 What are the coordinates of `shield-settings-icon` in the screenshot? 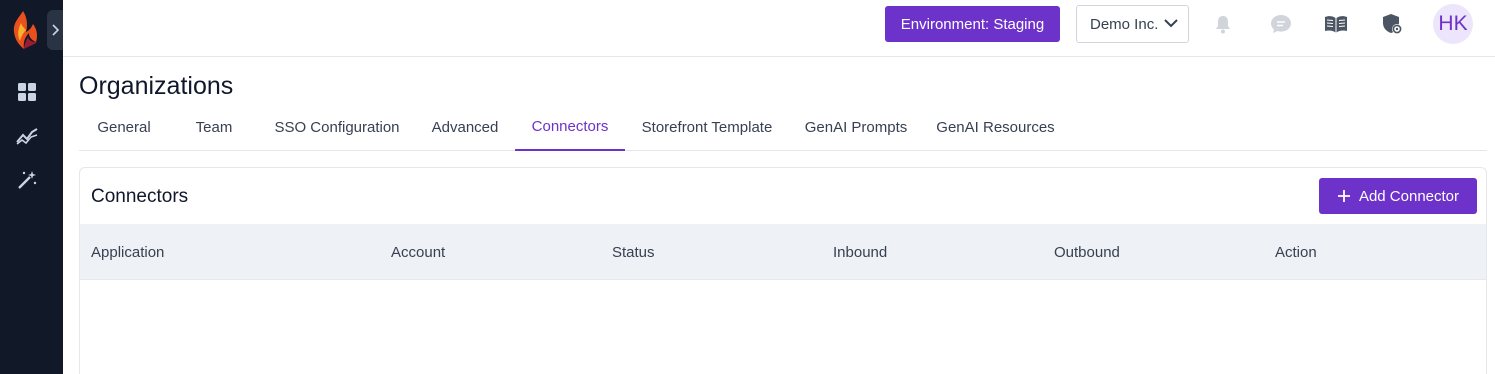 It's located at (1392, 24).